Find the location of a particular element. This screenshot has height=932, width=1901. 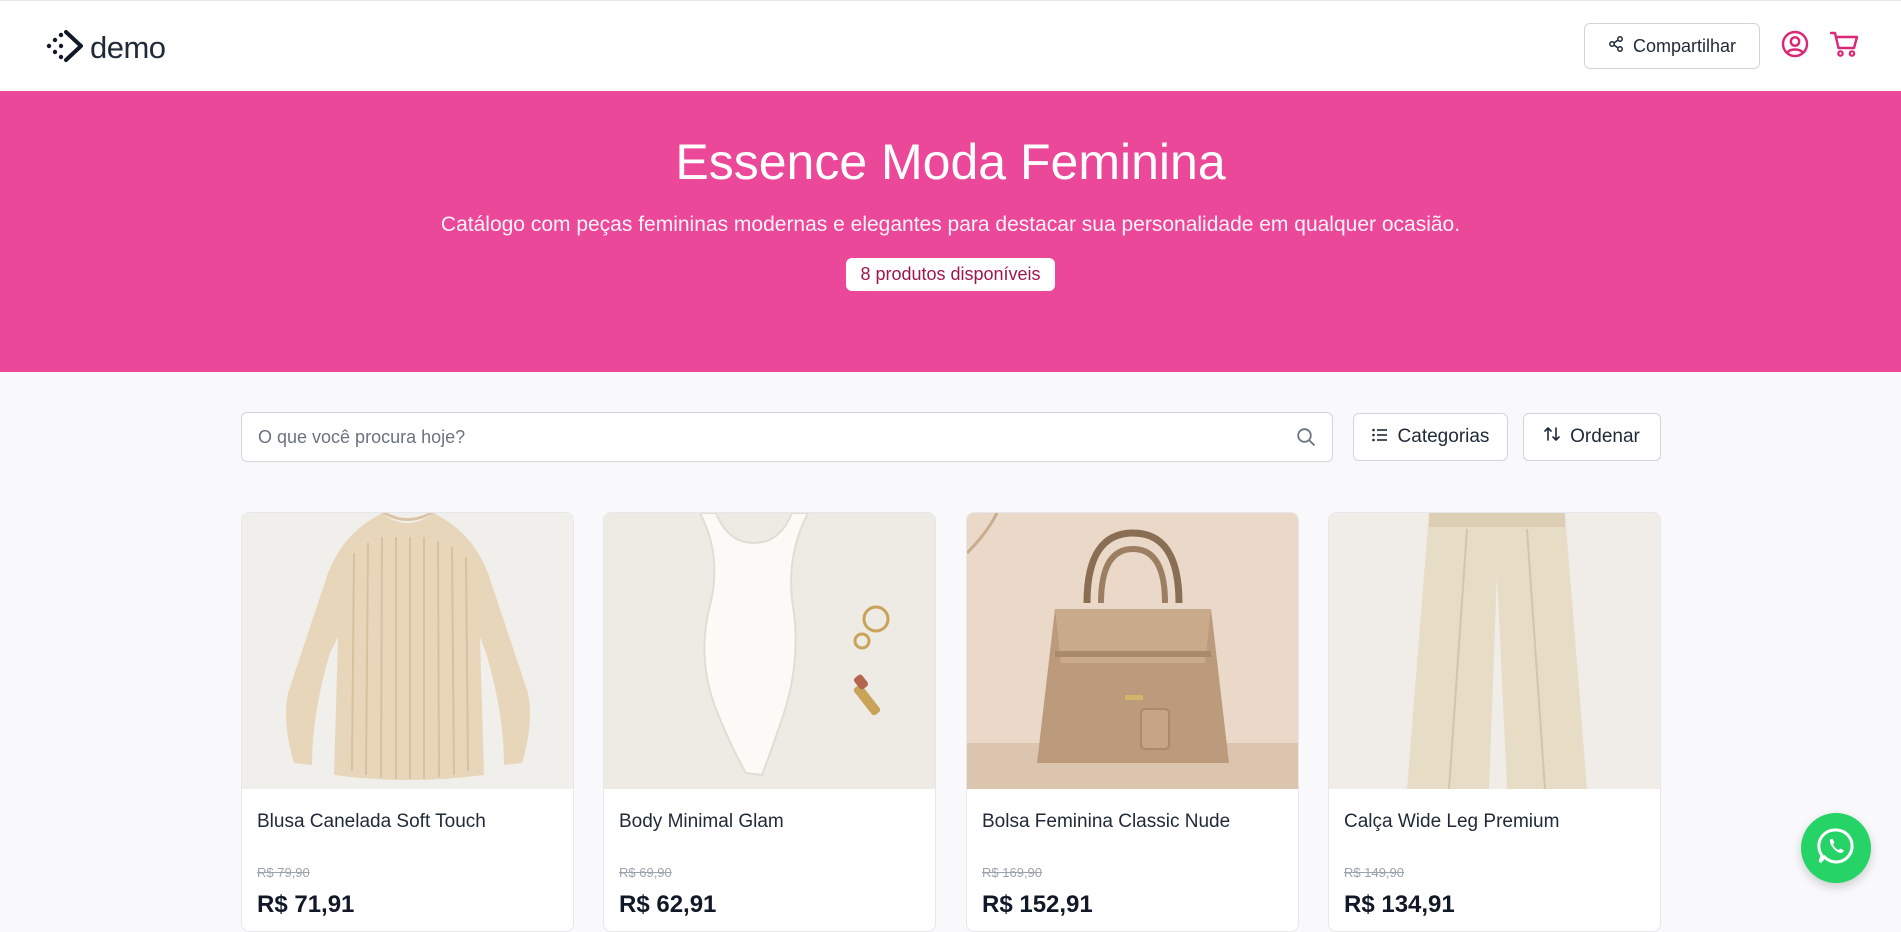

product-count-badge: 8 produtos disponíveis is located at coordinates (950, 274).